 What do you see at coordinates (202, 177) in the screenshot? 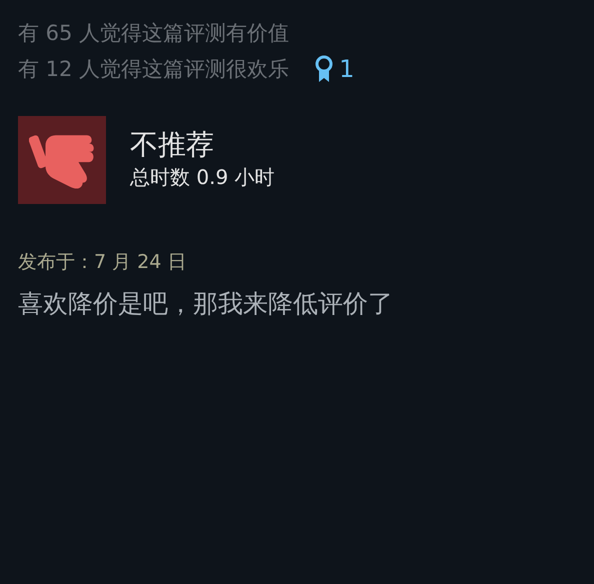
I see `playtime-text: 总时数 0.9 小时` at bounding box center [202, 177].